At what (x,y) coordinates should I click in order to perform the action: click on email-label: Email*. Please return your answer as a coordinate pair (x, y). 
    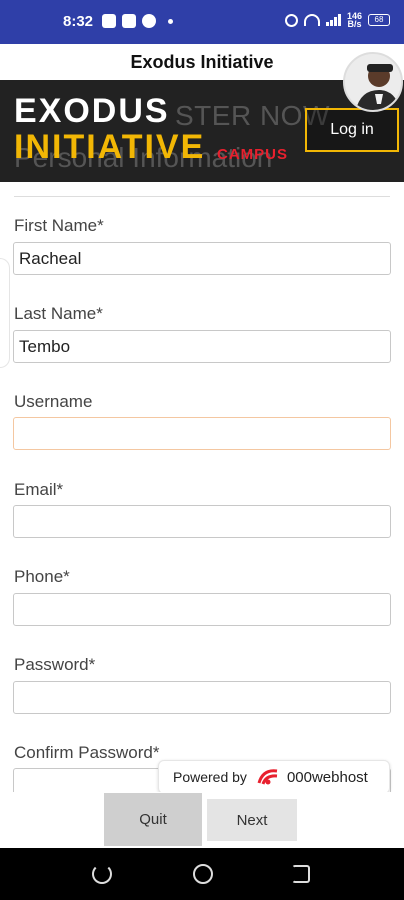
    Looking at the image, I should click on (39, 489).